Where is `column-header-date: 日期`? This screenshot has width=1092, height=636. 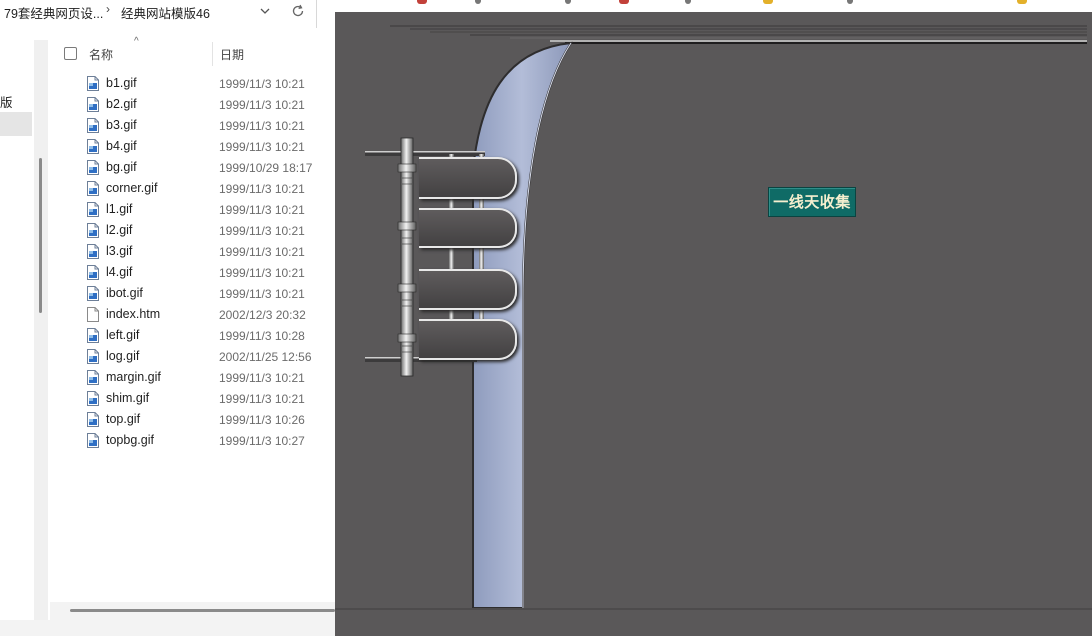 column-header-date: 日期 is located at coordinates (232, 54).